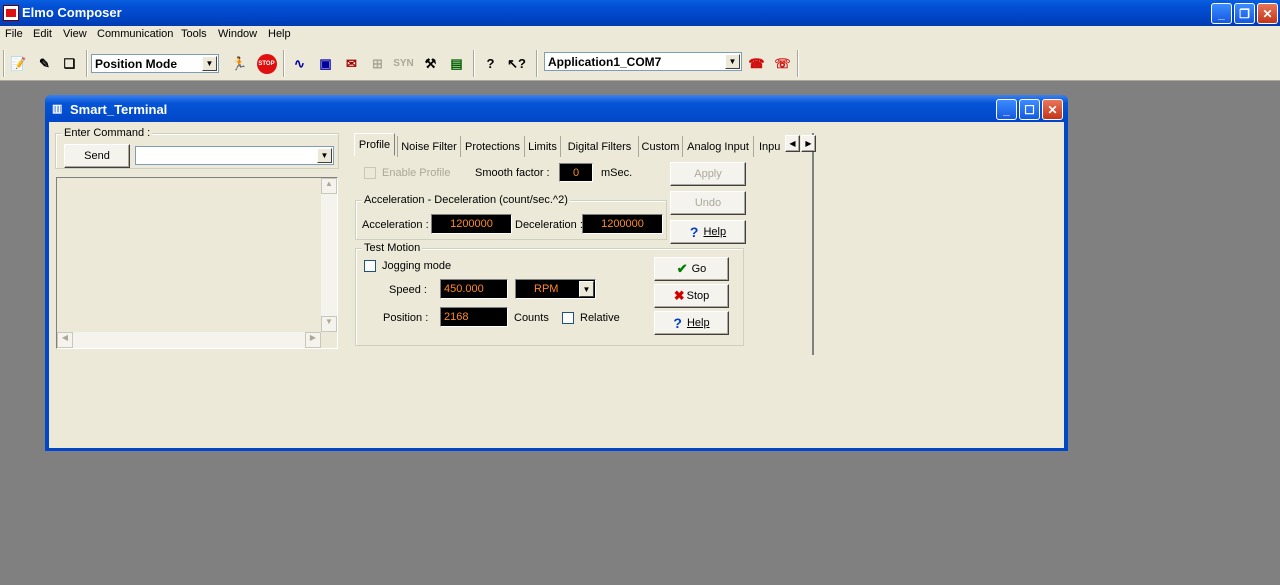 The height and width of the screenshot is (585, 1280). What do you see at coordinates (512, 173) in the screenshot?
I see `smooth-factor-label: Smooth factor :` at bounding box center [512, 173].